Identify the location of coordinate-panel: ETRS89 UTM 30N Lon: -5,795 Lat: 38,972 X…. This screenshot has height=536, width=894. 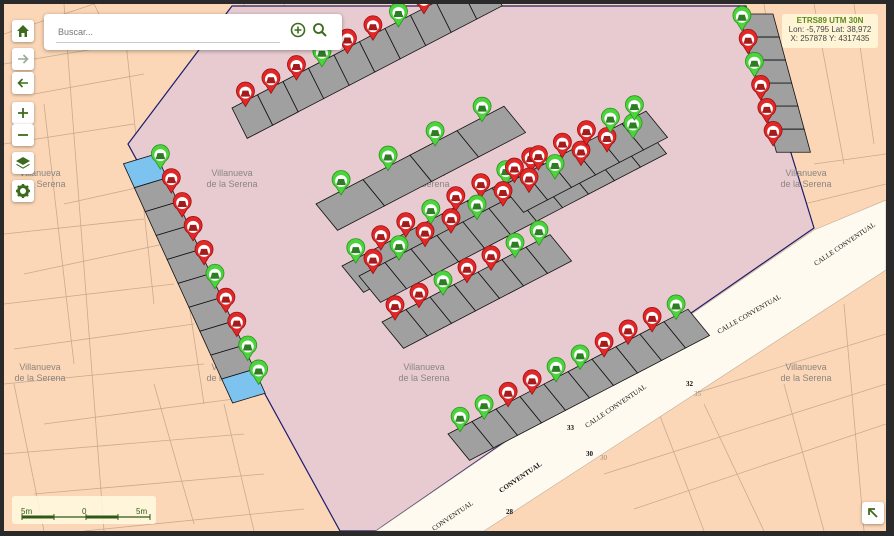
(830, 31).